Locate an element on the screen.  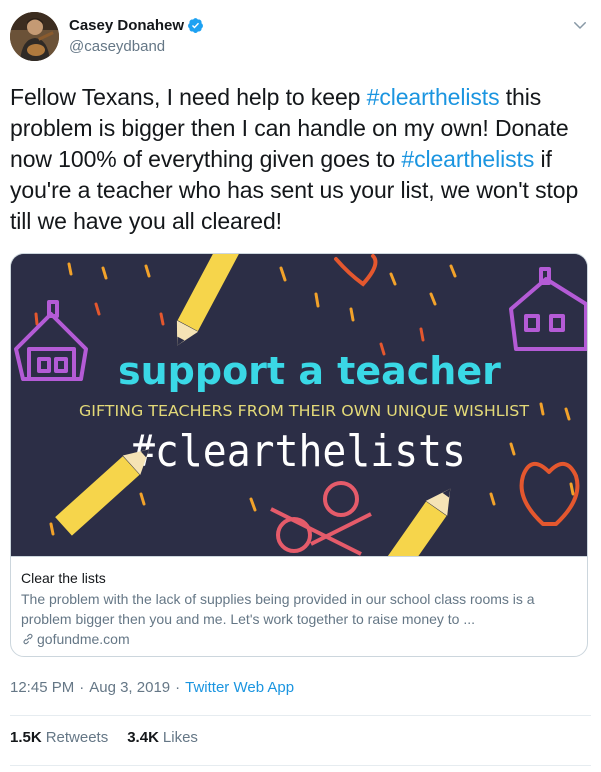
card-domain: gofundme.com is located at coordinates (300, 639).